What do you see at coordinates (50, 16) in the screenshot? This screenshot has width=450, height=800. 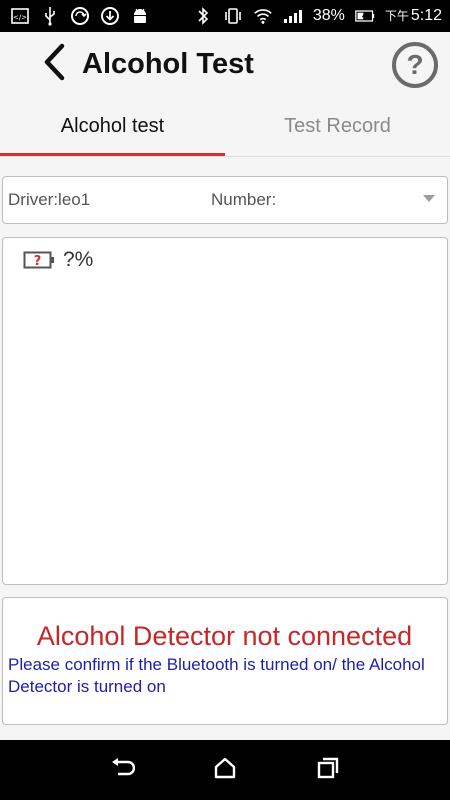 I see `usb-icon` at bounding box center [50, 16].